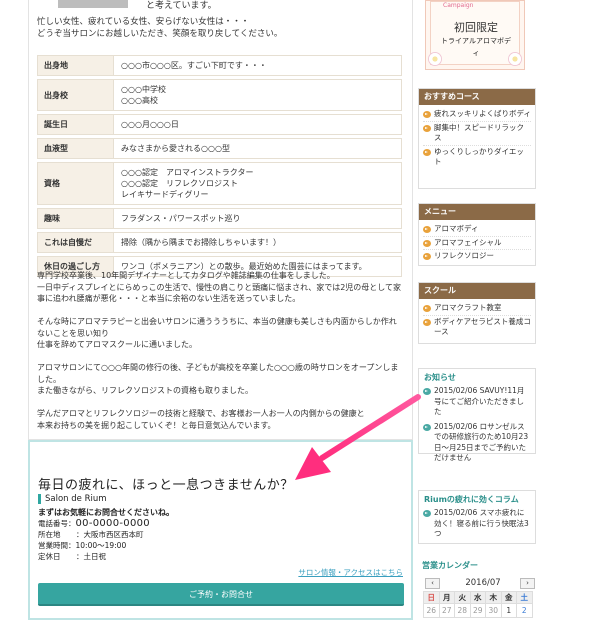 This screenshot has height=623, width=600. What do you see at coordinates (462, 597) in the screenshot?
I see `weekday-cell: 火` at bounding box center [462, 597].